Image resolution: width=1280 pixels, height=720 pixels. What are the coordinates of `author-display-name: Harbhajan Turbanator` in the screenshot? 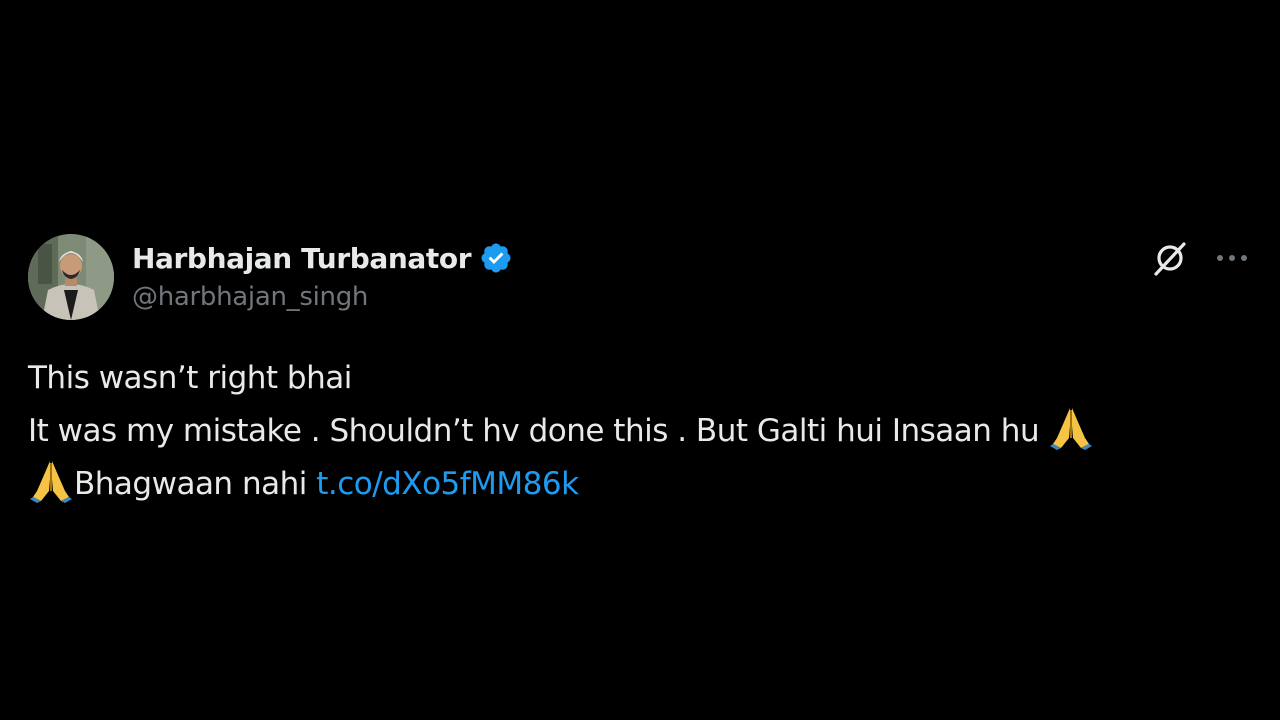 It's located at (302, 258).